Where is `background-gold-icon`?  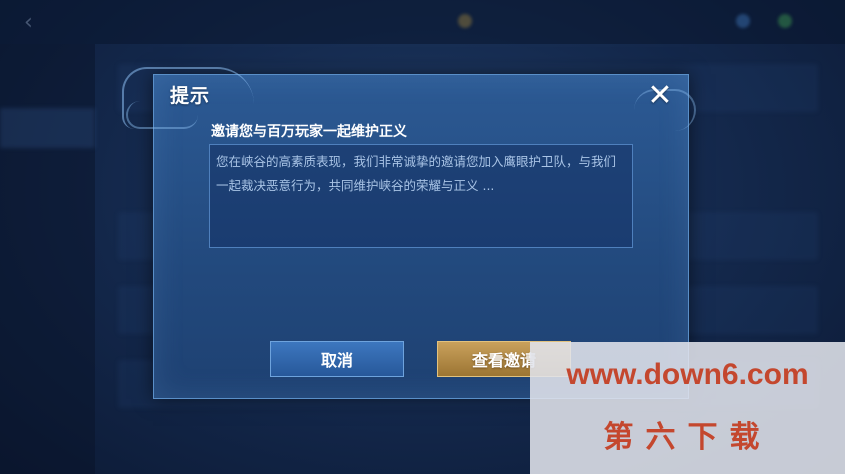 background-gold-icon is located at coordinates (465, 21).